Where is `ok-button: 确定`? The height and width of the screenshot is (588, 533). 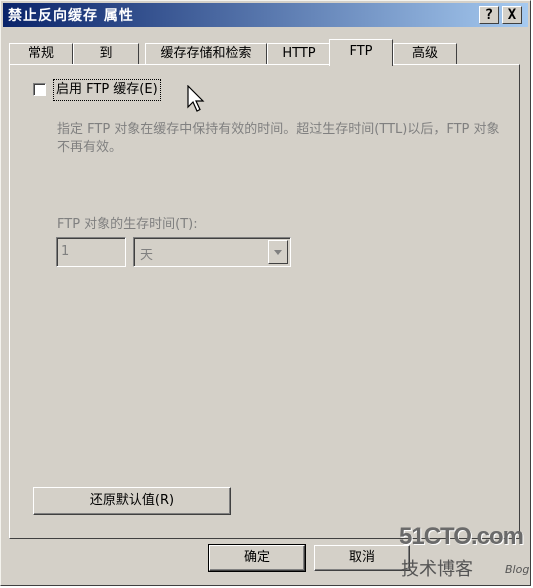
ok-button: 确定 is located at coordinates (257, 558).